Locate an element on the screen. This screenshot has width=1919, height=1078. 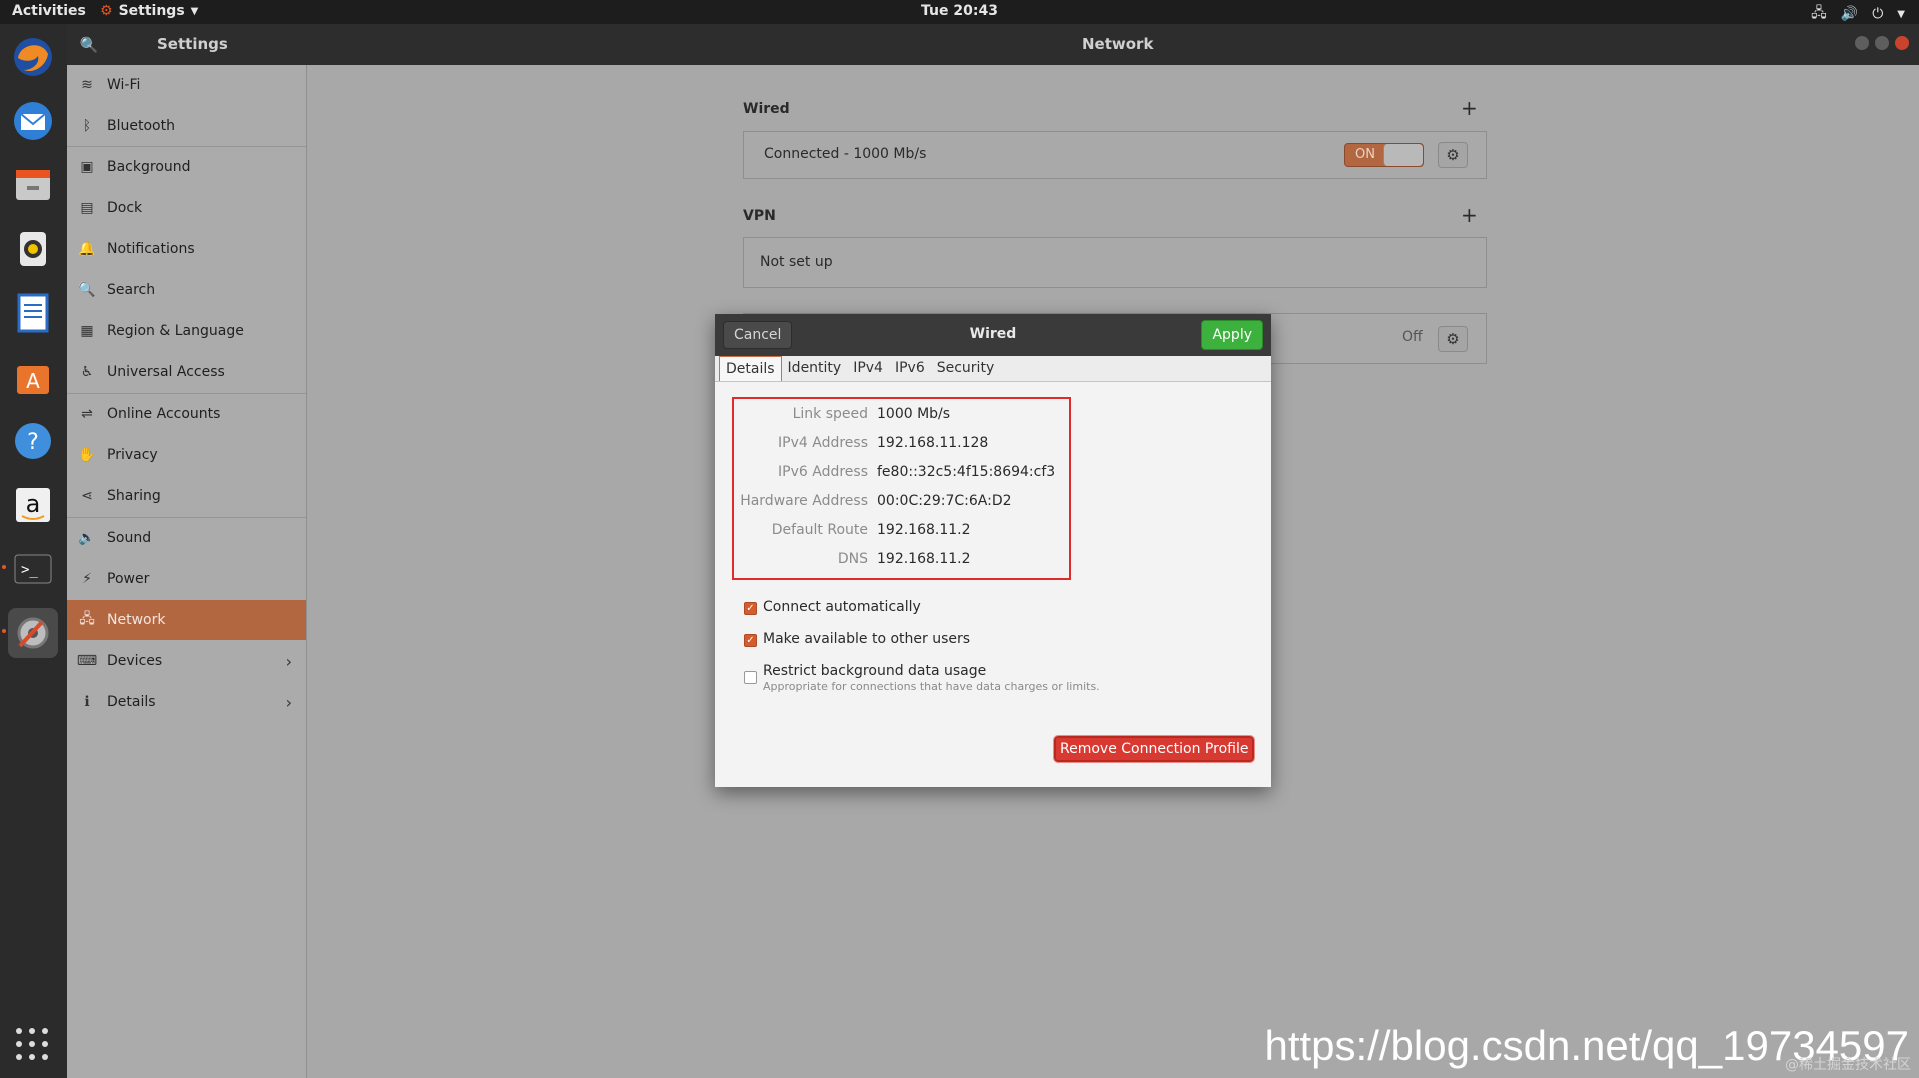
available-to-others-row: ✓ Make available to other users is located at coordinates (857, 639).